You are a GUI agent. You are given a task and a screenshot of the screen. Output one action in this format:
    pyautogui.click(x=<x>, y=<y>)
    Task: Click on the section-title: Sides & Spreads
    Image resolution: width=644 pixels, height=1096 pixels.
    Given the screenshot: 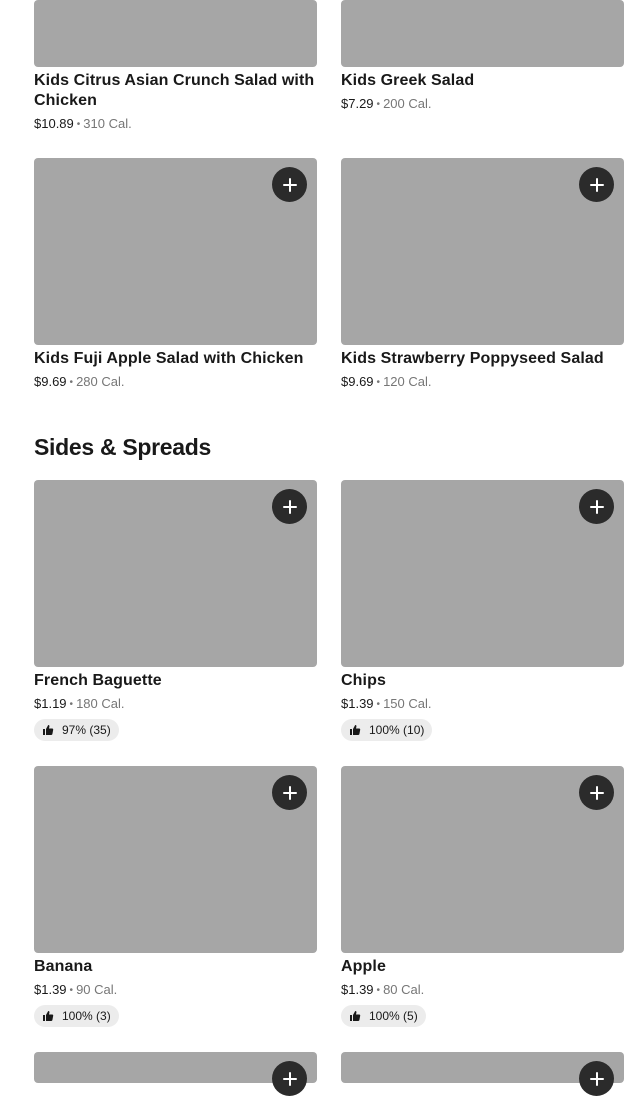 What is the action you would take?
    pyautogui.click(x=123, y=447)
    